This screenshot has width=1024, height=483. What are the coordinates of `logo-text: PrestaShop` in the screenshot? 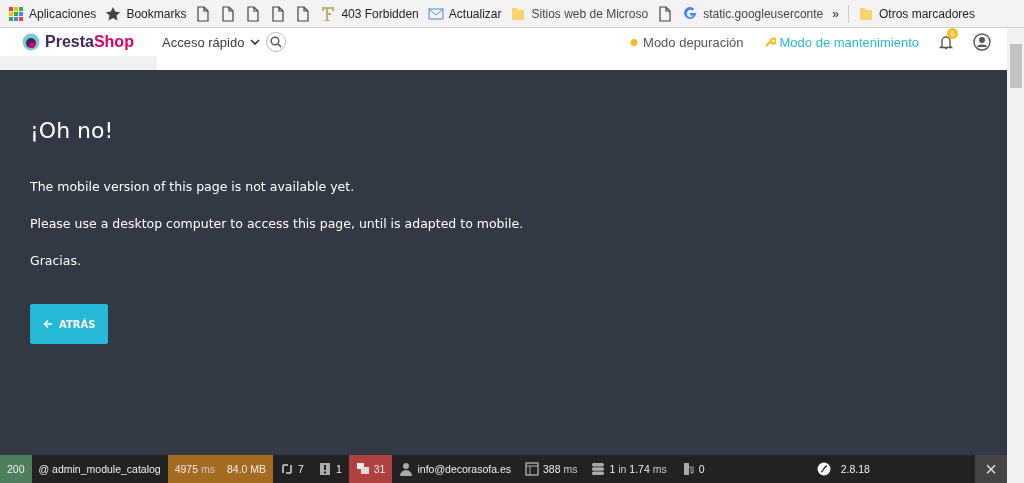 It's located at (89, 42).